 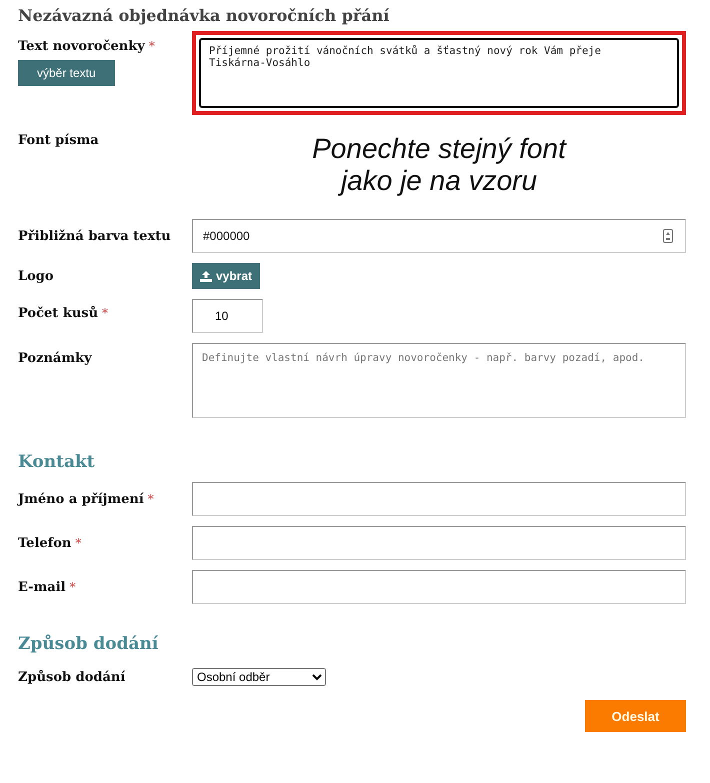 What do you see at coordinates (94, 236) in the screenshot?
I see `field-label: Přibližná barva textu` at bounding box center [94, 236].